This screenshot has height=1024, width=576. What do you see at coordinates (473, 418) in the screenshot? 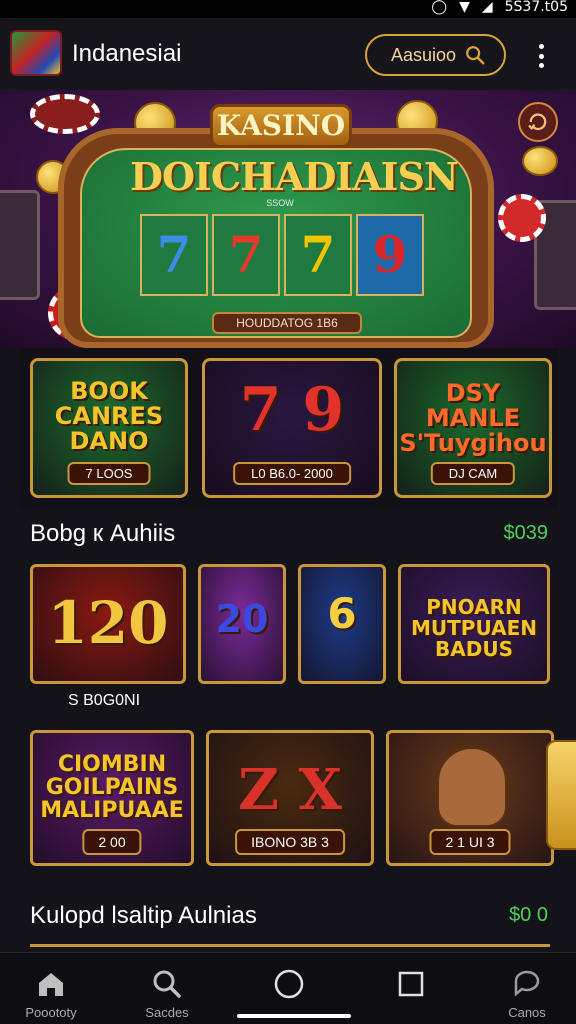
I see `featured-card-title: DSY MANLE S'Tuygihou` at bounding box center [473, 418].